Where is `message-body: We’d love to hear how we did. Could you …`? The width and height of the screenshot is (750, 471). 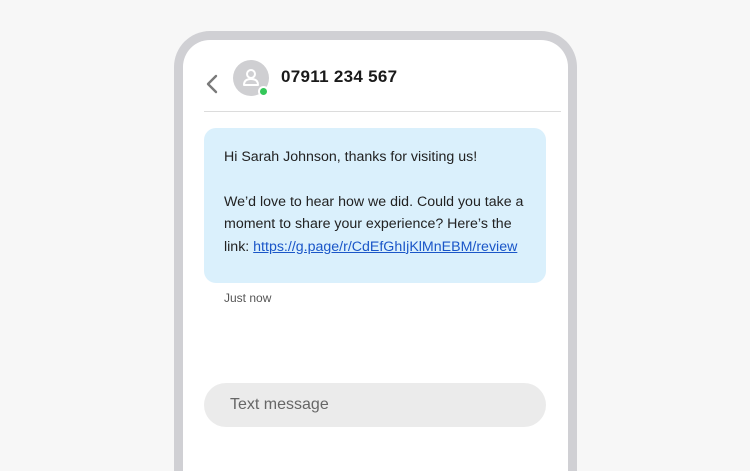 message-body: We’d love to hear how we did. Could you … is located at coordinates (375, 225).